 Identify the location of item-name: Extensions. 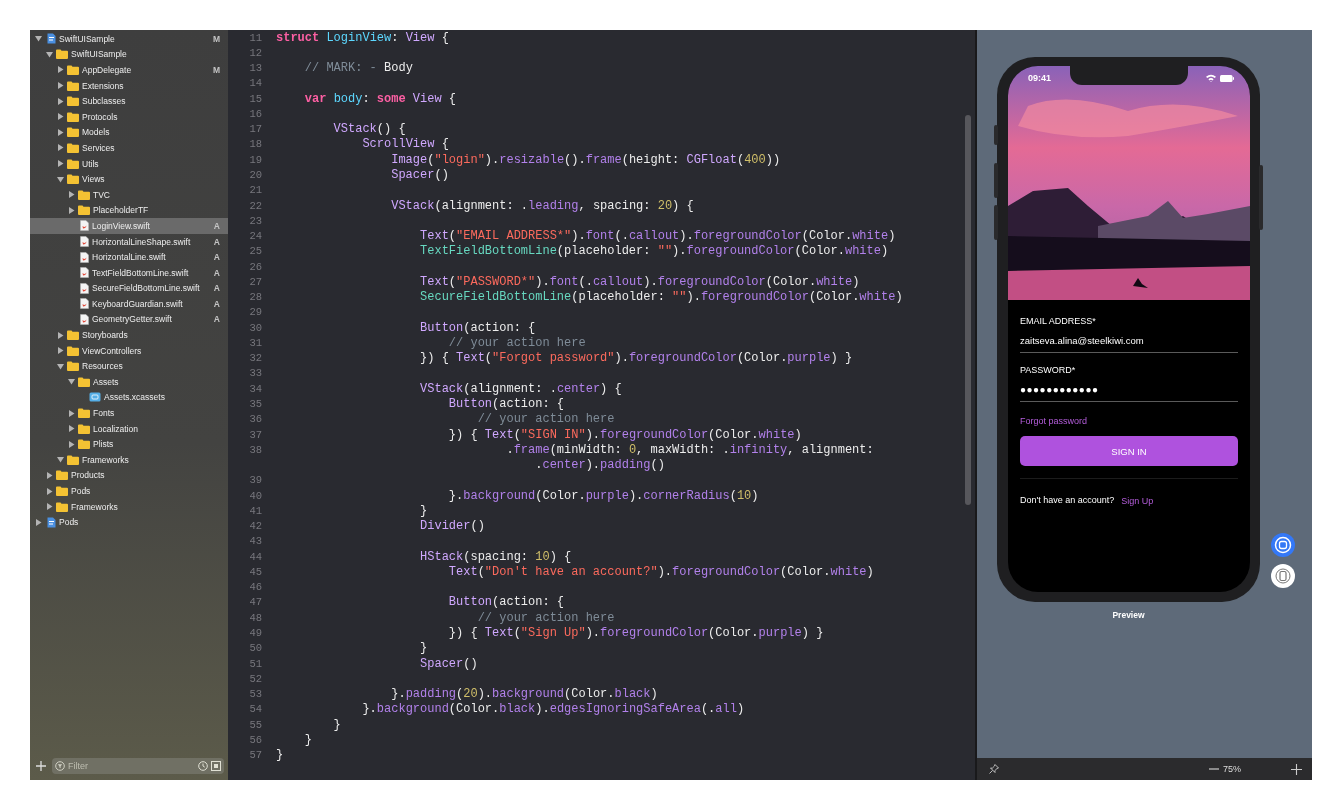
(103, 85).